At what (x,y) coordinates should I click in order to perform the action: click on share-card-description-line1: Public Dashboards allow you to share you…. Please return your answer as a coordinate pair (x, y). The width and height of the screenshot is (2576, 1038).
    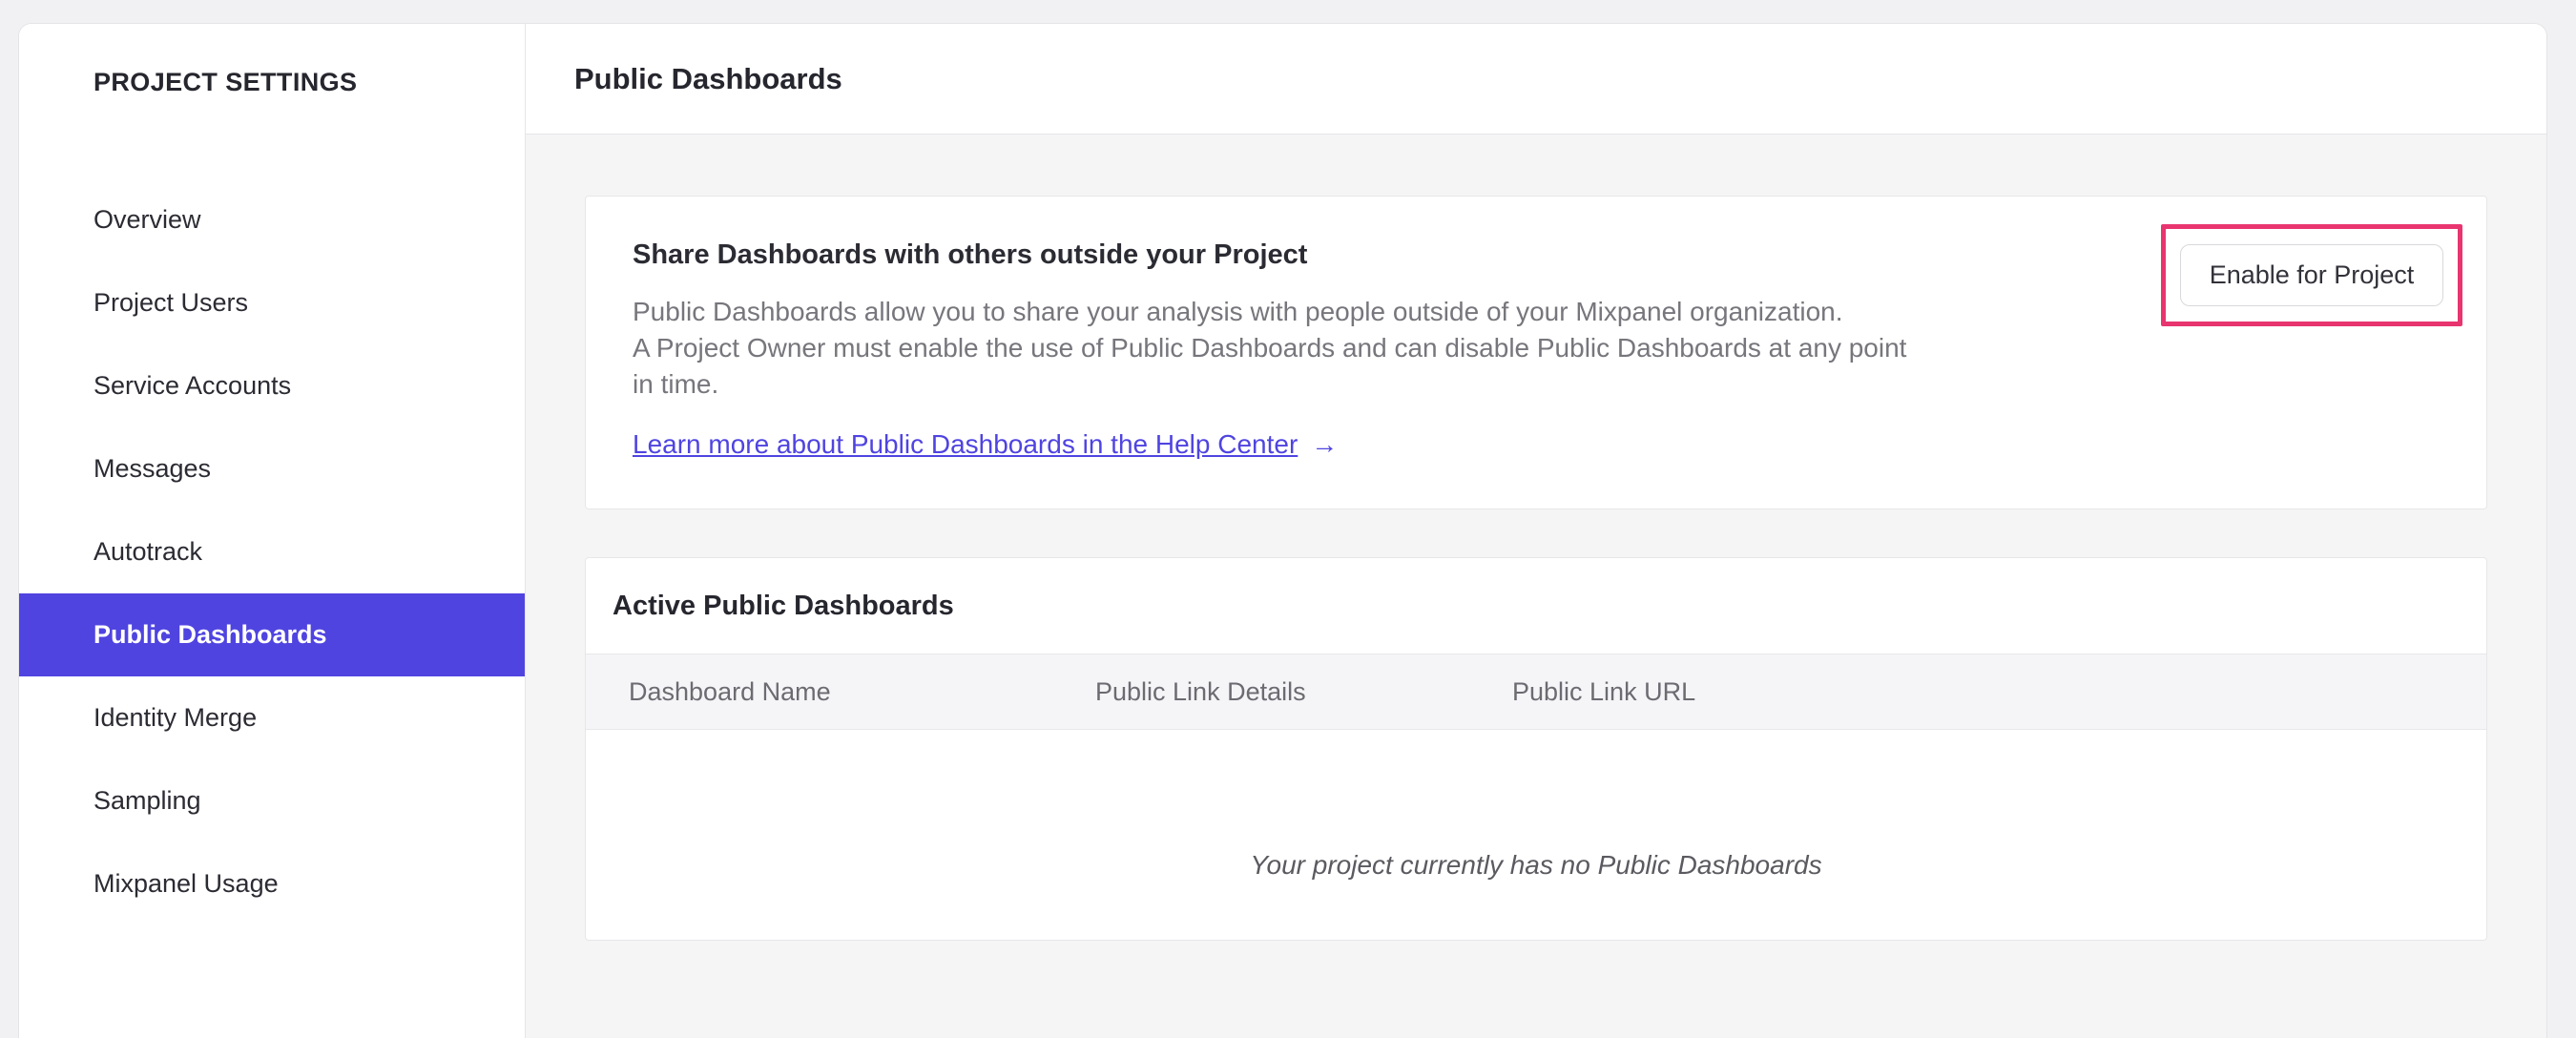
    Looking at the image, I should click on (1238, 312).